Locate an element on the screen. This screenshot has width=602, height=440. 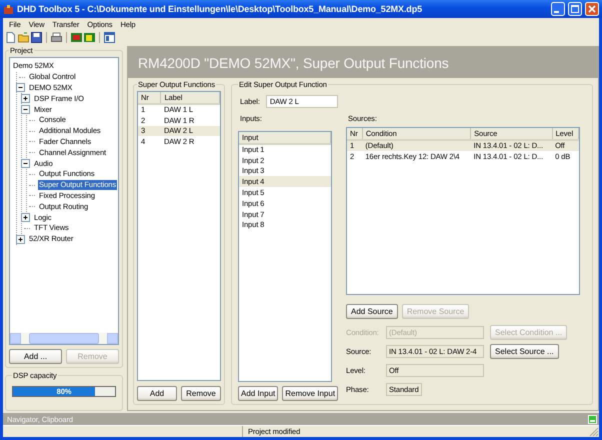
new-file-icon is located at coordinates (10, 37).